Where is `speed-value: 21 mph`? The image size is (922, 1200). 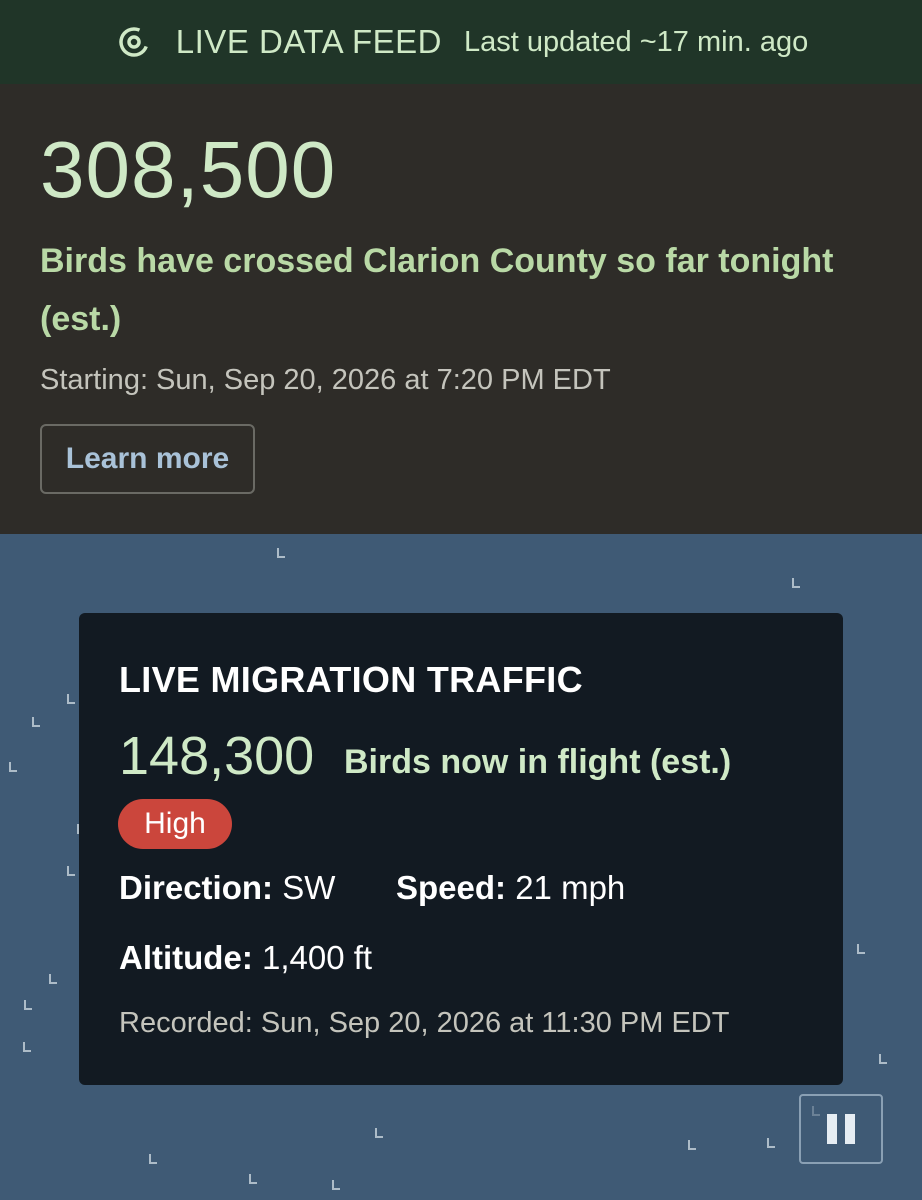
speed-value: 21 mph is located at coordinates (570, 887).